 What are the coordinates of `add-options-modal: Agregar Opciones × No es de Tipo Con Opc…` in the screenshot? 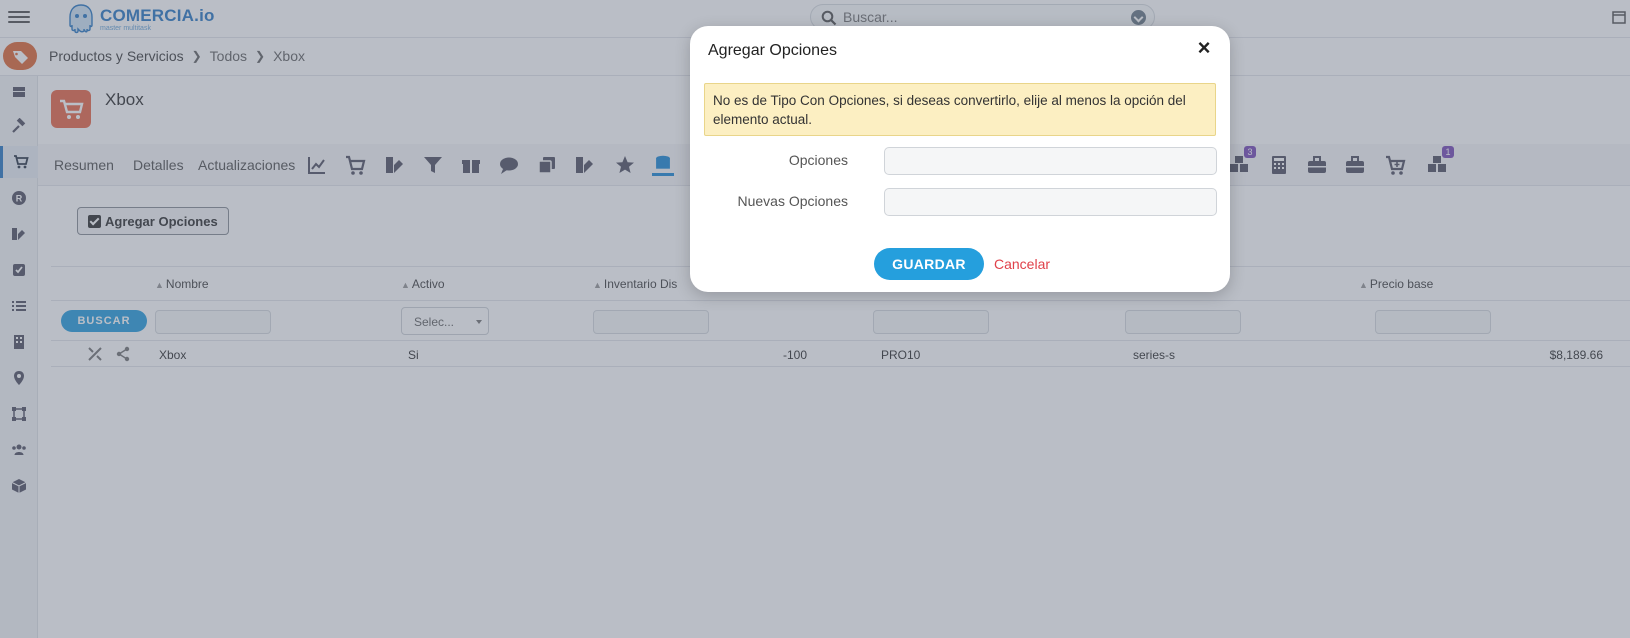 It's located at (960, 159).